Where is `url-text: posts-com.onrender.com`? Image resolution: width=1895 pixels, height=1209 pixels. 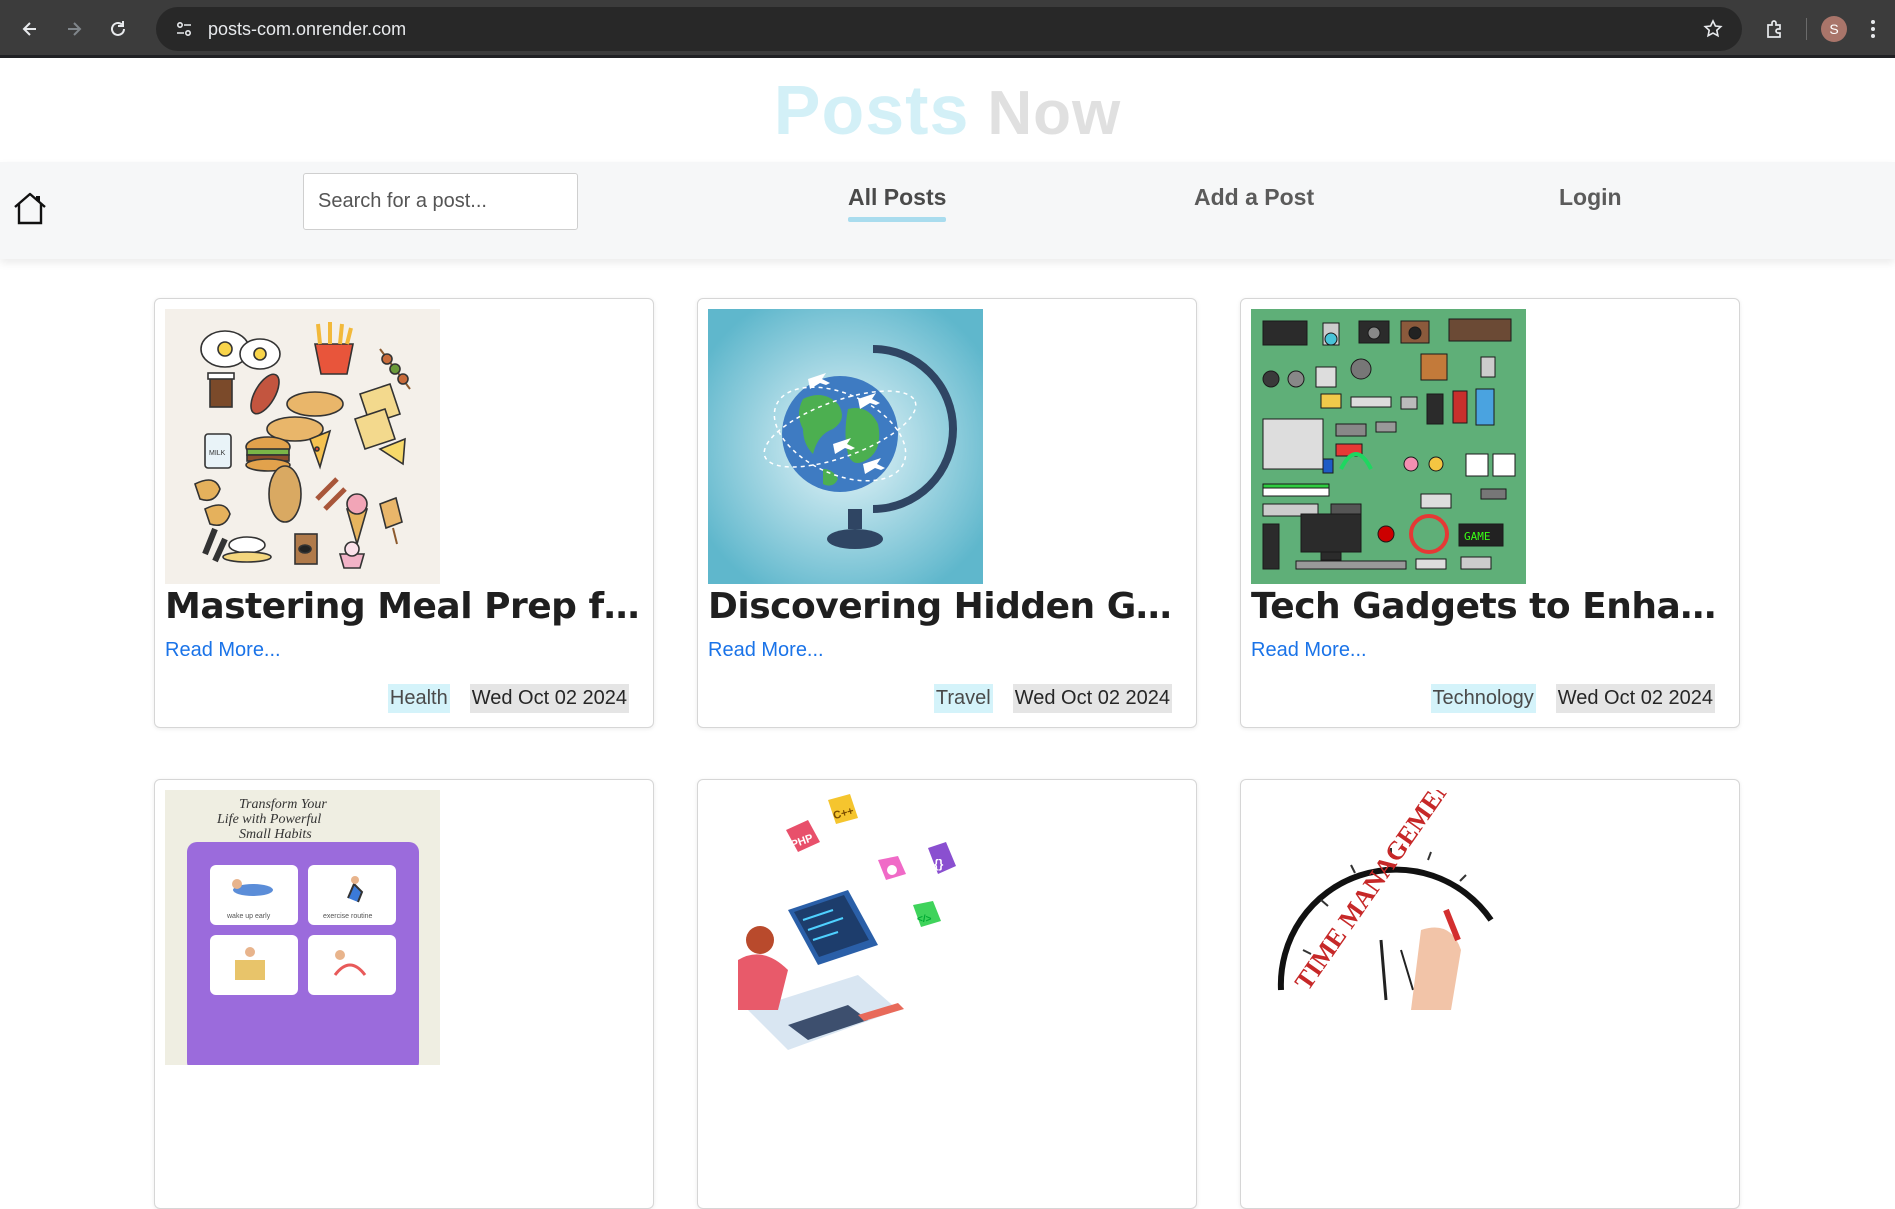
url-text: posts-com.onrender.com is located at coordinates (953, 29).